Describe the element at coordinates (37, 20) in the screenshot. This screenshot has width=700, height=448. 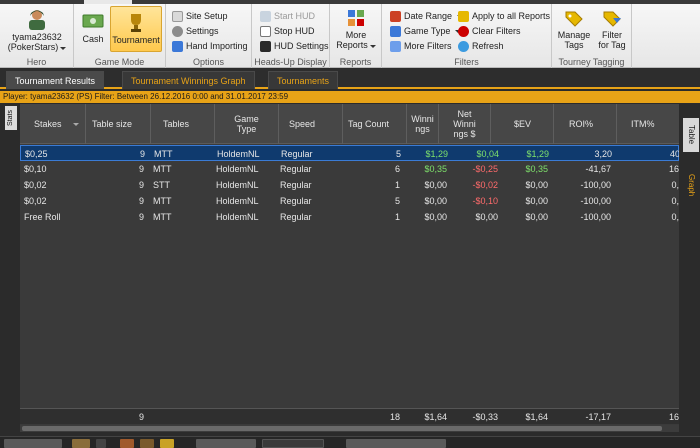
I see `hero-avatar-icon` at that location.